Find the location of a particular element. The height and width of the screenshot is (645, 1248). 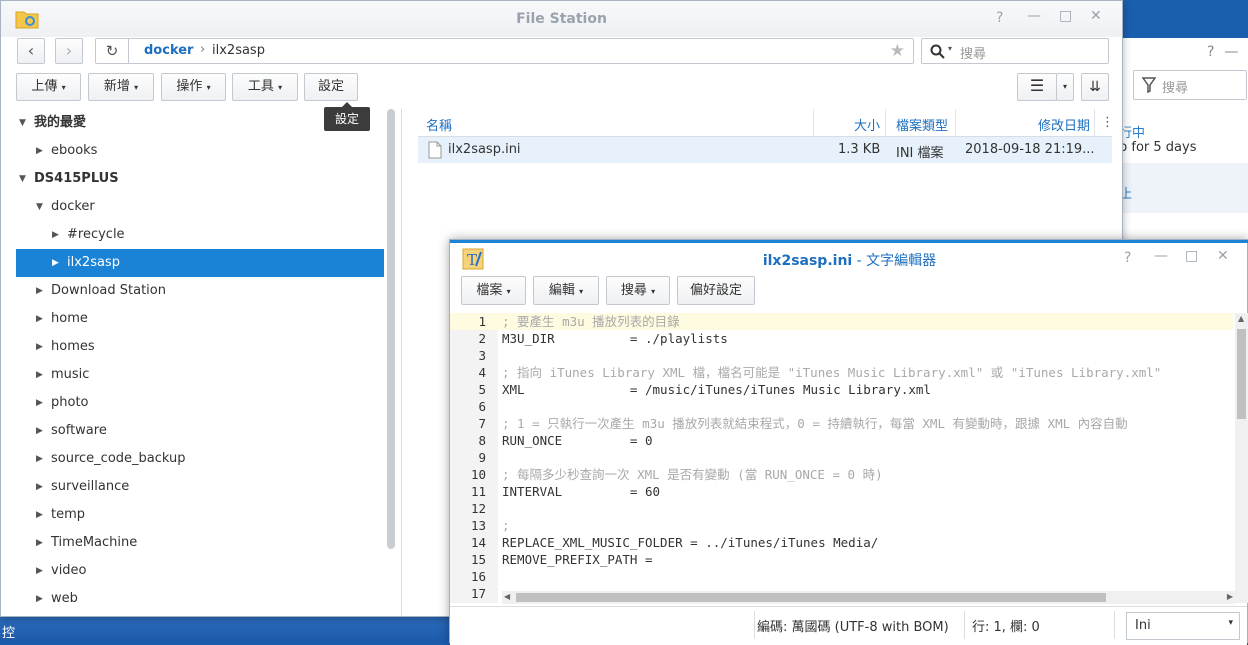

code-line: 11 INTERVAL = 60 is located at coordinates (842, 491).